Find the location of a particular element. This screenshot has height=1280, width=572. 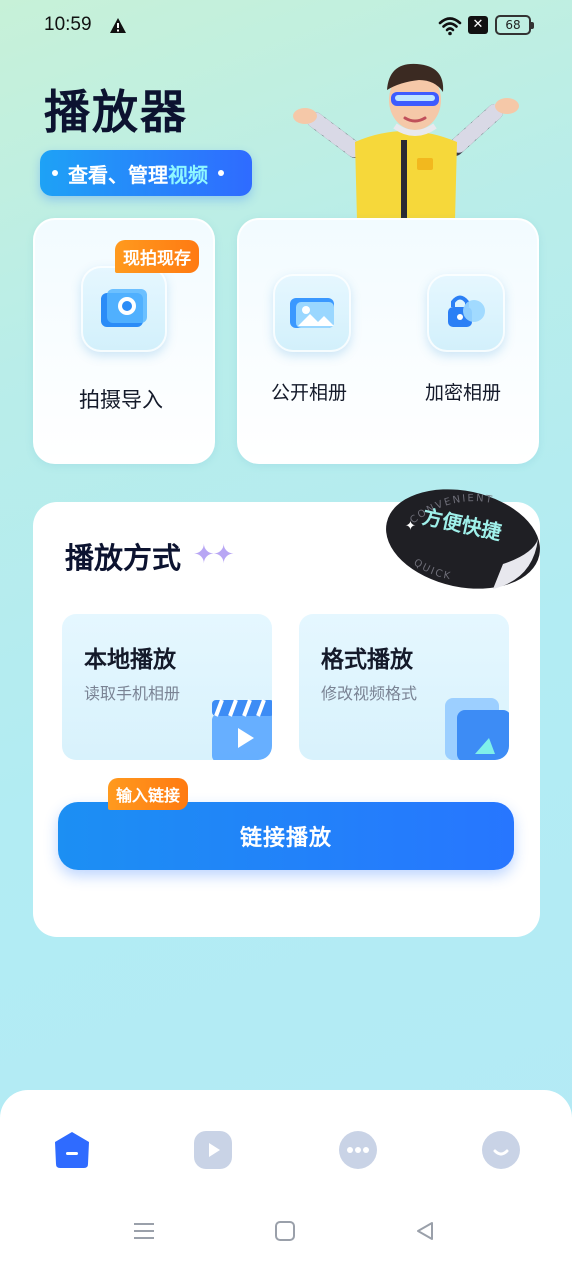

playback-title: 播放方式 is located at coordinates (123, 558).